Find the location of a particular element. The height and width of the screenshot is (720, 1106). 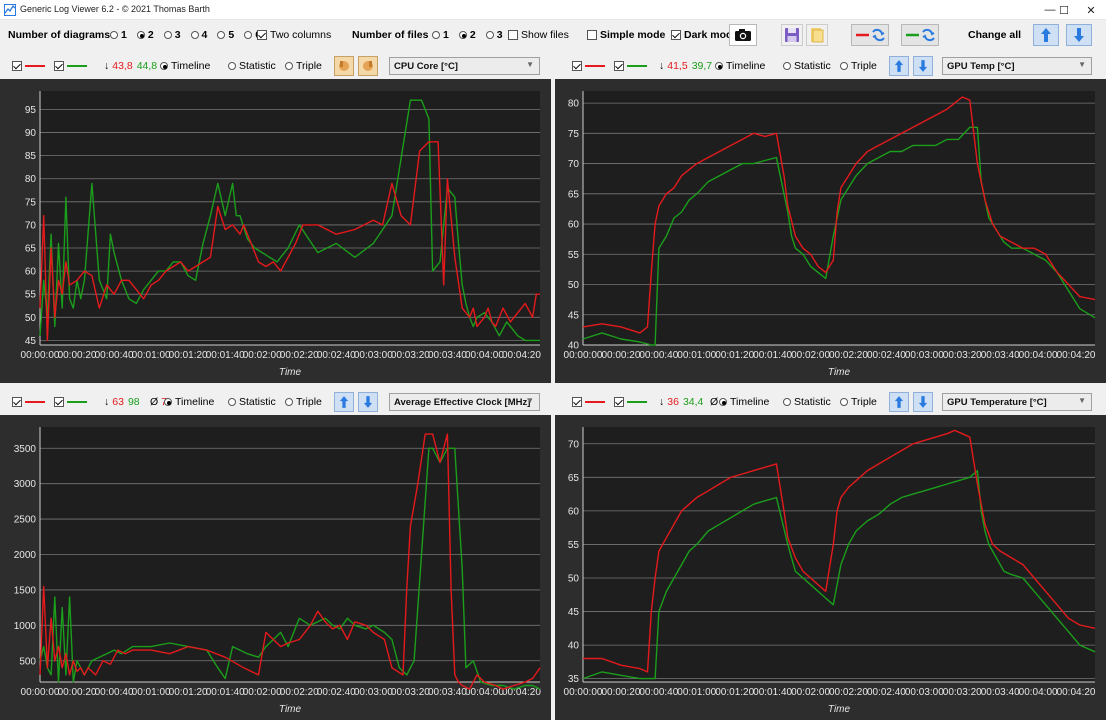

reset-range-button is located at coordinates (368, 66).